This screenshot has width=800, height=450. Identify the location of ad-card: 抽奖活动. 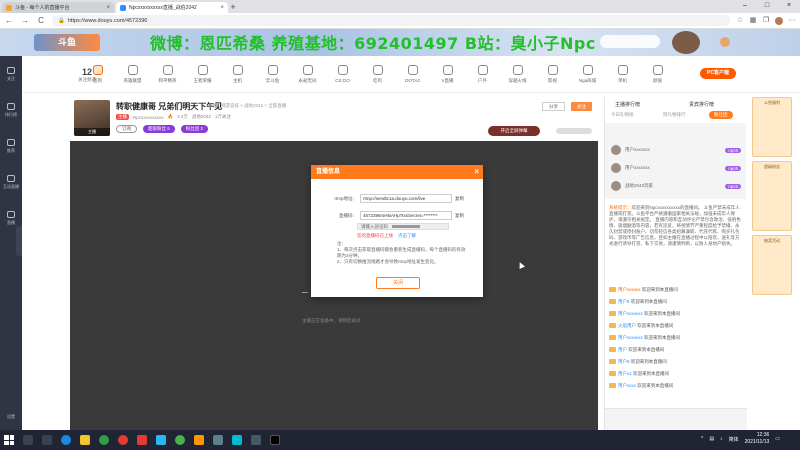
(772, 265).